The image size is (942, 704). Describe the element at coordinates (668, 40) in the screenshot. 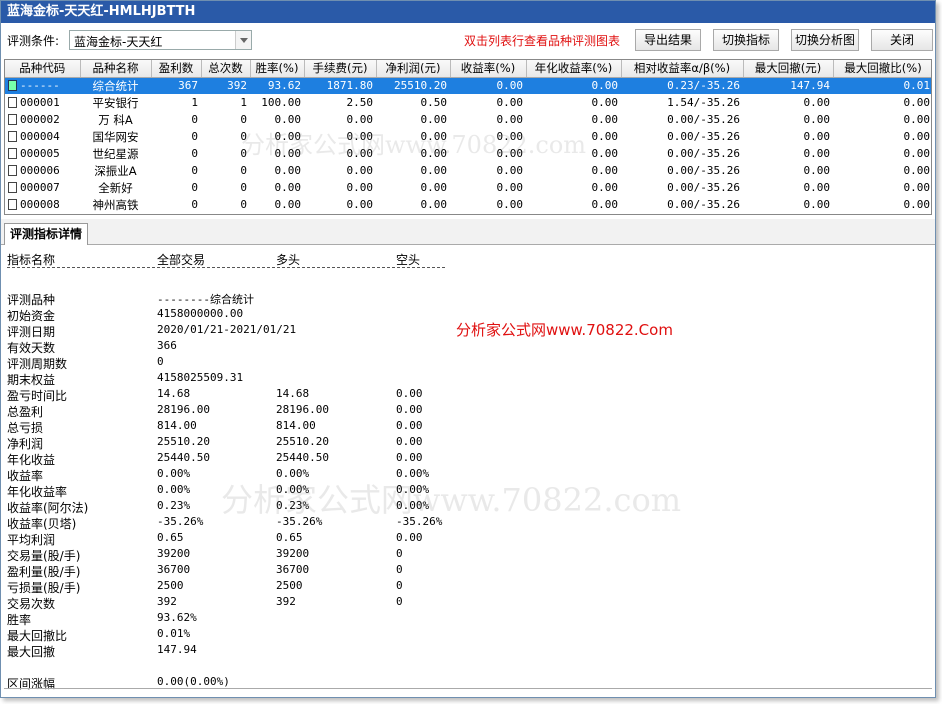

I see `export-button: 导出结果` at that location.